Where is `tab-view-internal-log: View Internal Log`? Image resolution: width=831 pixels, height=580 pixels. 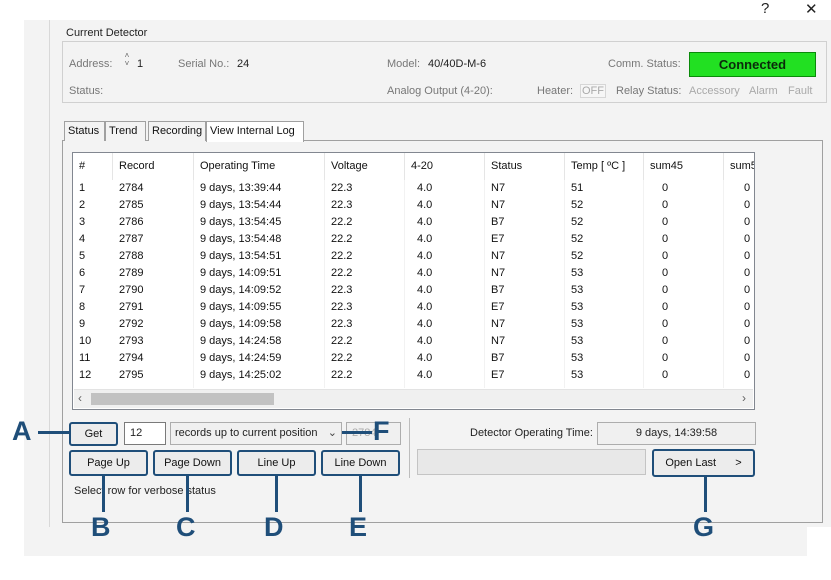
tab-view-internal-log: View Internal Log is located at coordinates (255, 131).